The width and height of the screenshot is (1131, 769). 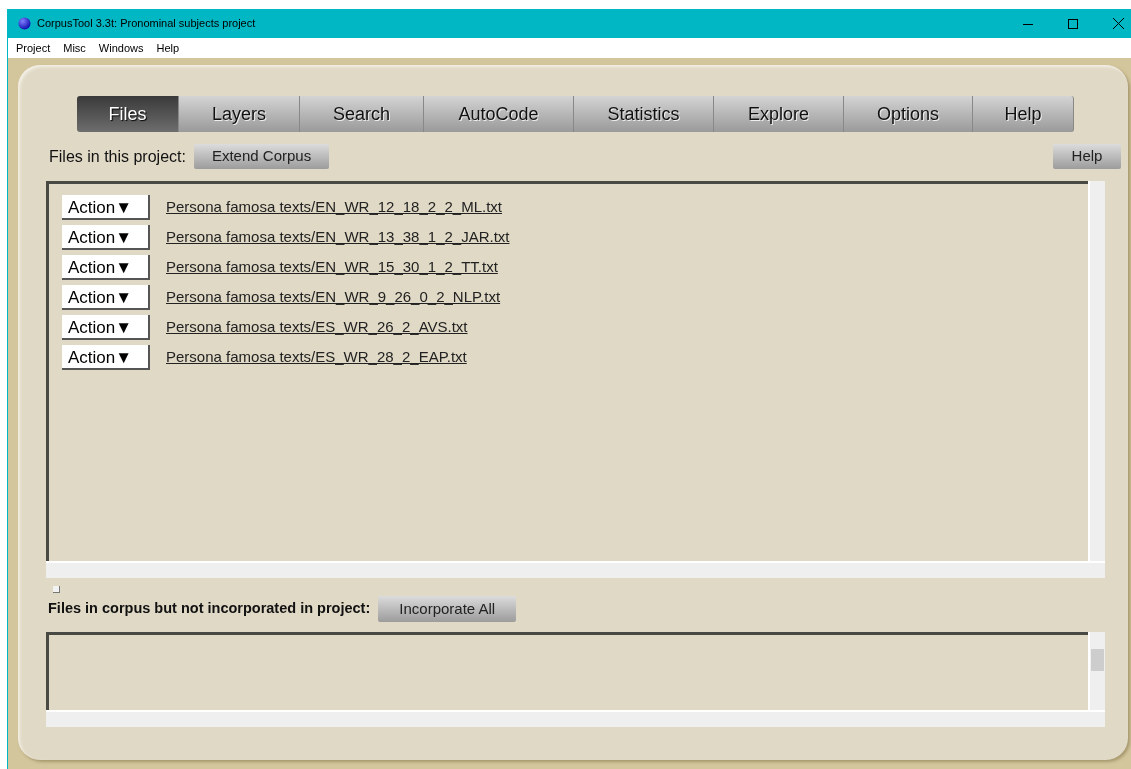 What do you see at coordinates (128, 114) in the screenshot?
I see `tab: Files` at bounding box center [128, 114].